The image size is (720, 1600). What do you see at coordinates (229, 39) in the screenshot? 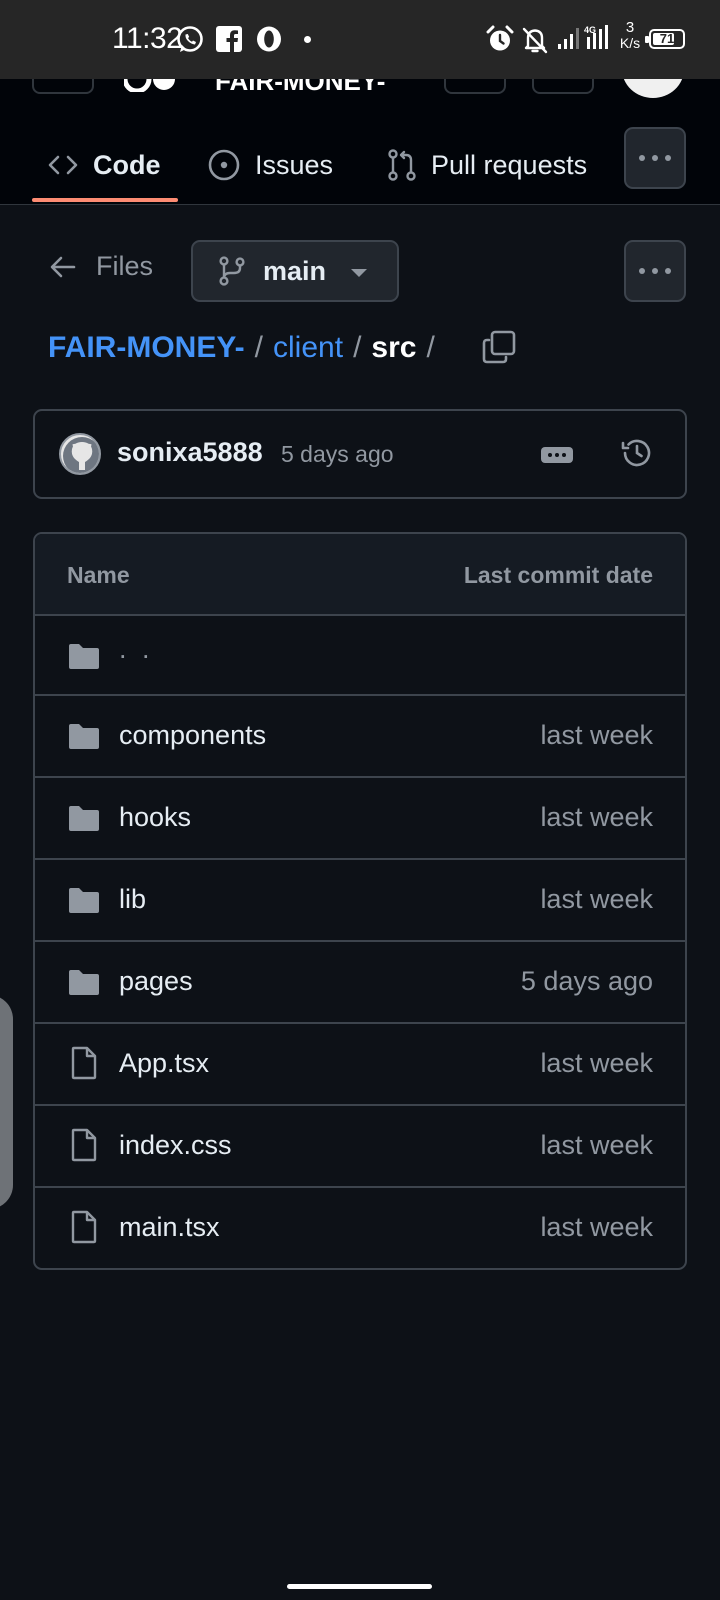
I see `facebook-icon` at bounding box center [229, 39].